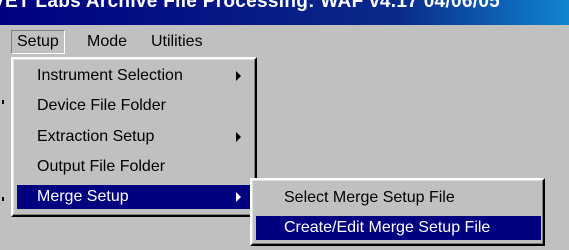  Describe the element at coordinates (110, 75) in the screenshot. I see `menu-item-label: Instrument Selection` at that location.